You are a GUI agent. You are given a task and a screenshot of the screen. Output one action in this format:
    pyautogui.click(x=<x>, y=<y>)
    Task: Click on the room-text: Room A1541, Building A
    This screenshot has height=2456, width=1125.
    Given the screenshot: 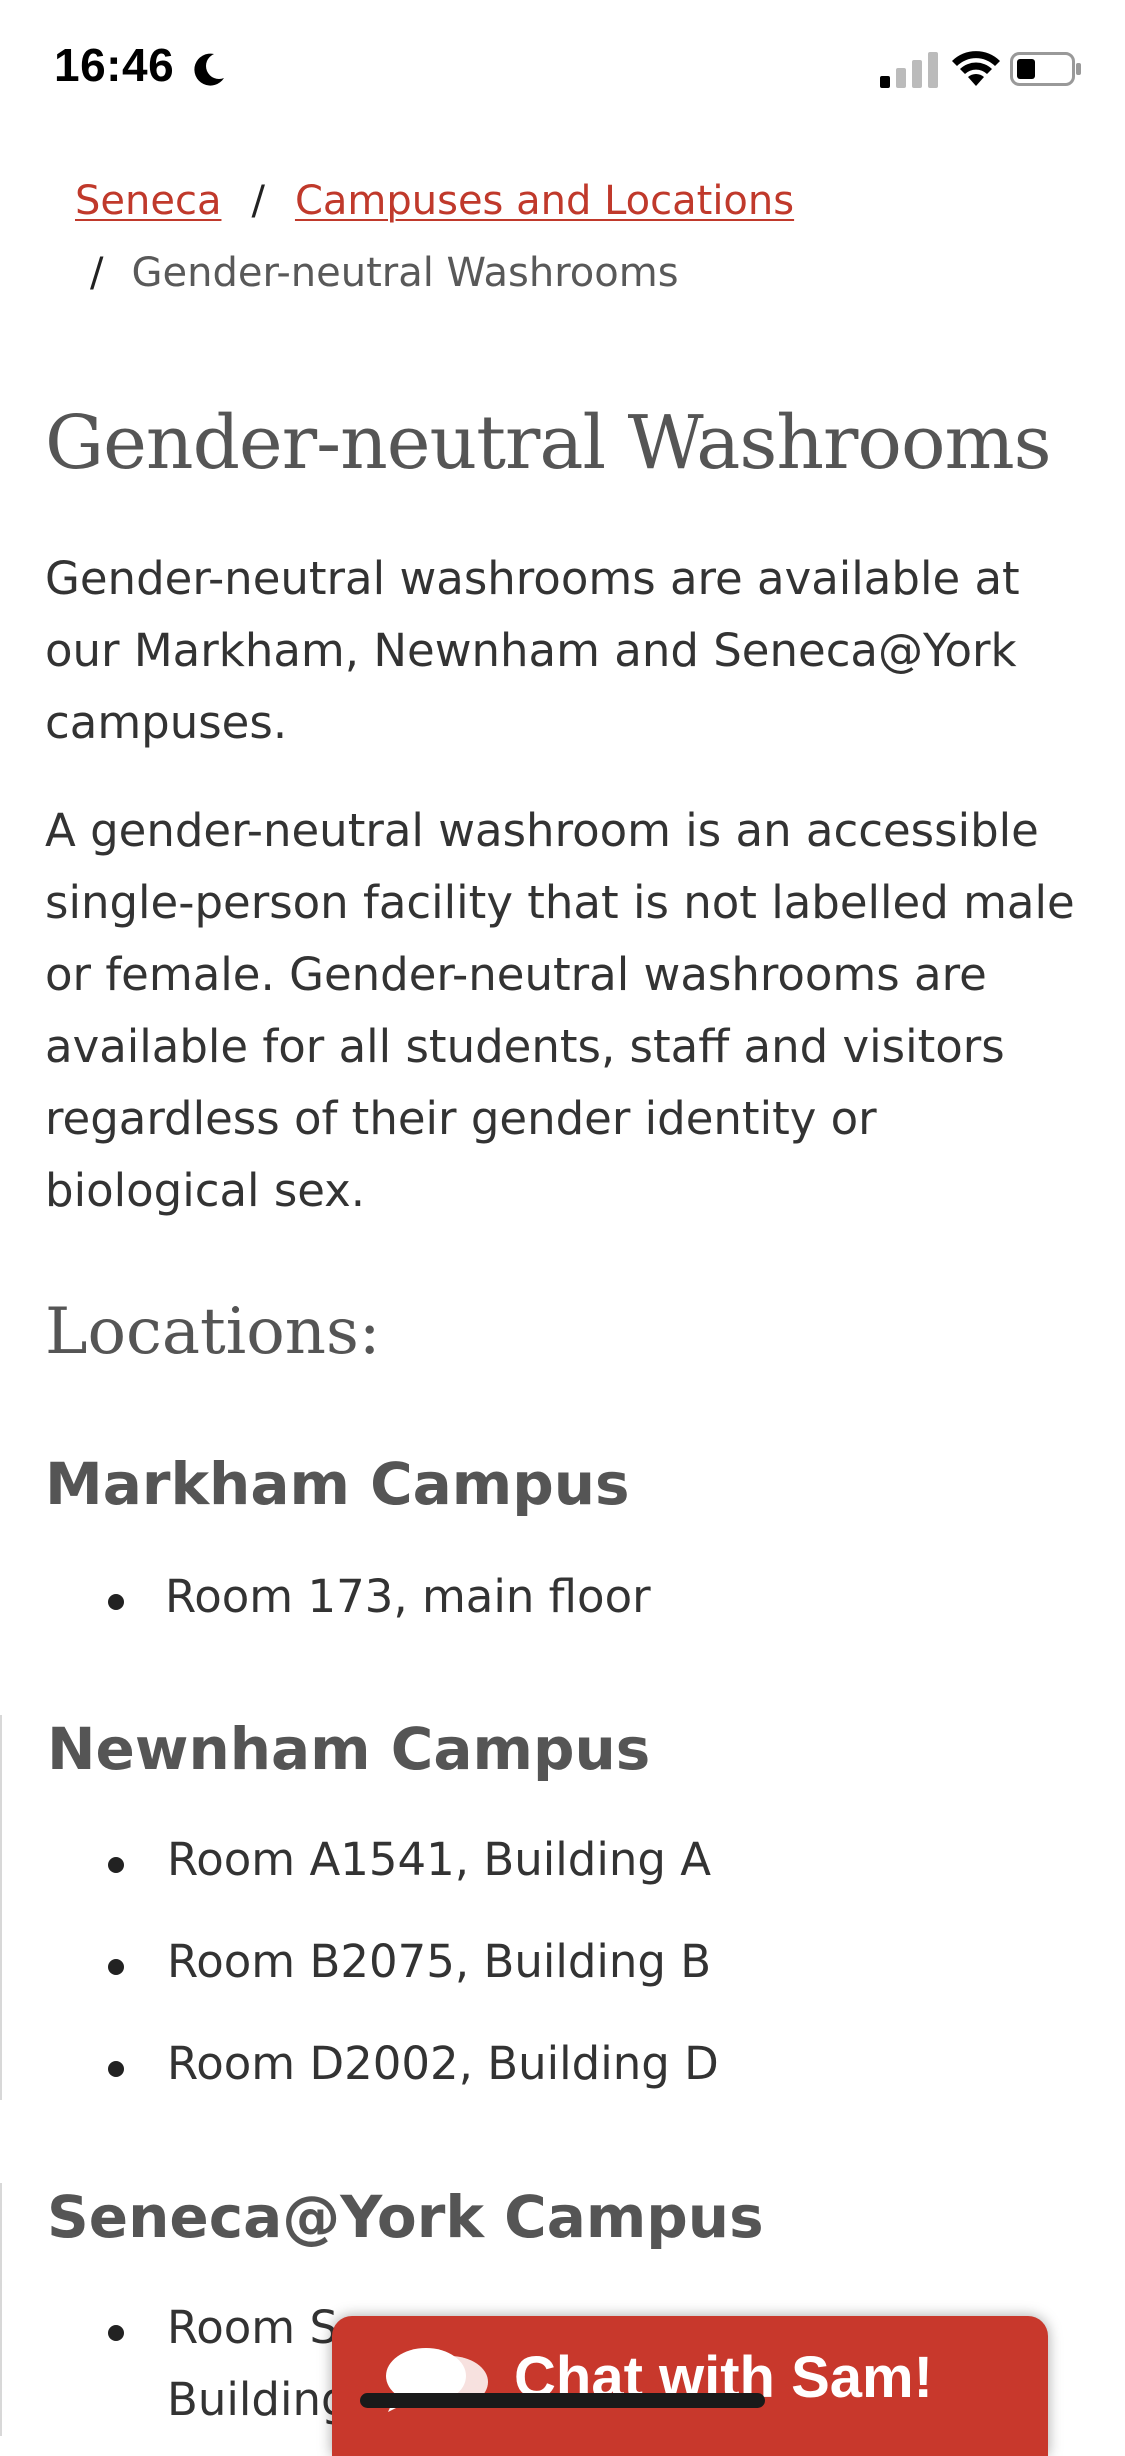 What is the action you would take?
    pyautogui.click(x=439, y=1859)
    